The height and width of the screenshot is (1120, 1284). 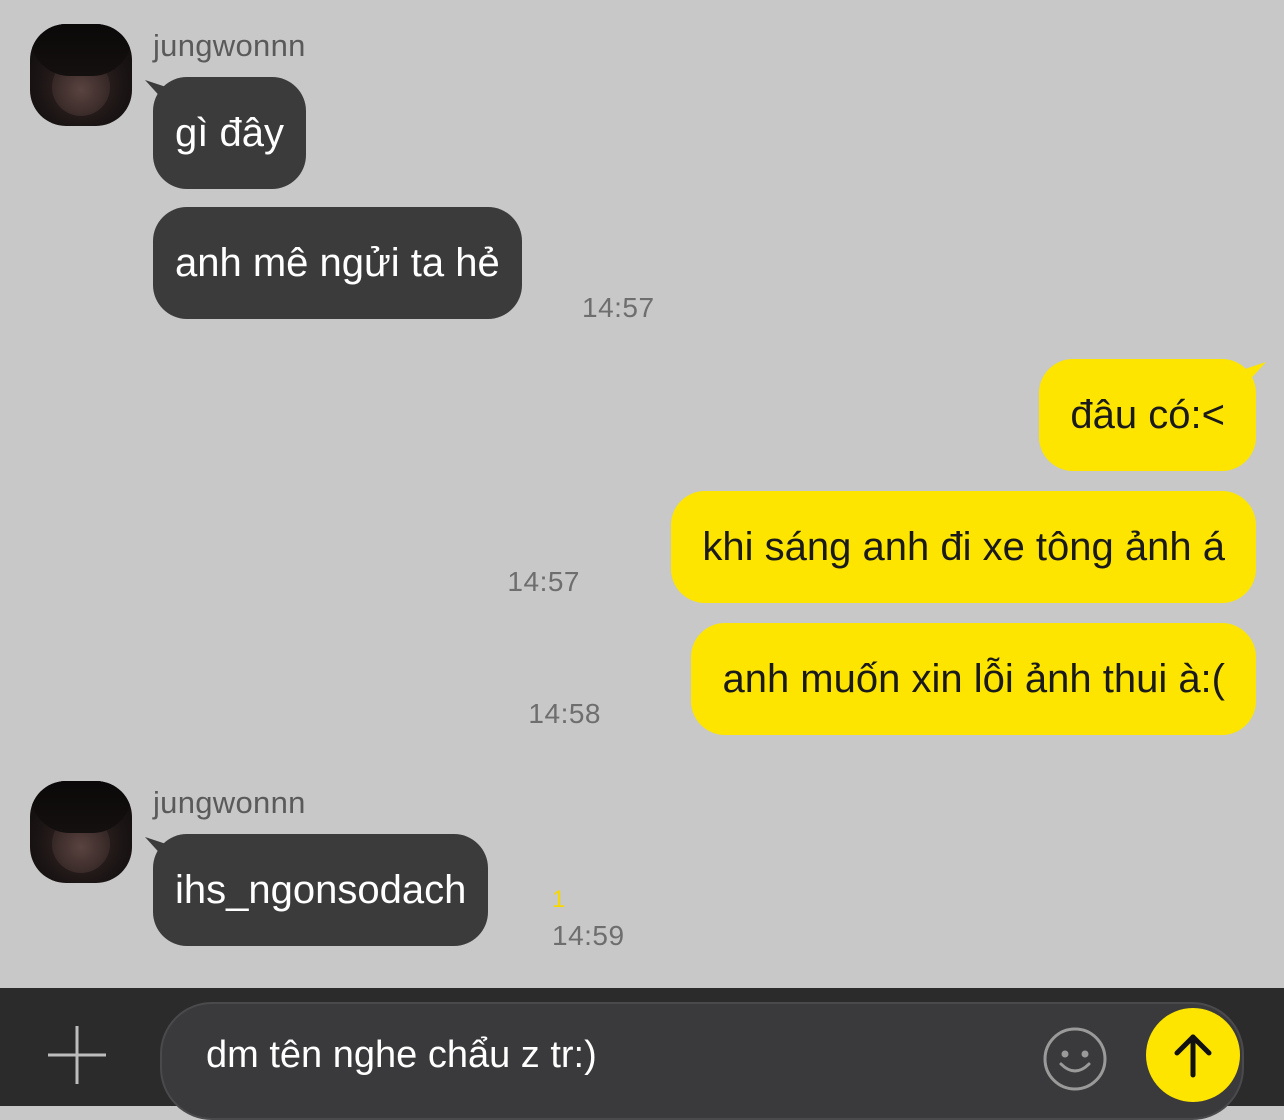 I want to click on message-input: dm tên nghe chẩu z tr:), so click(x=702, y=1061).